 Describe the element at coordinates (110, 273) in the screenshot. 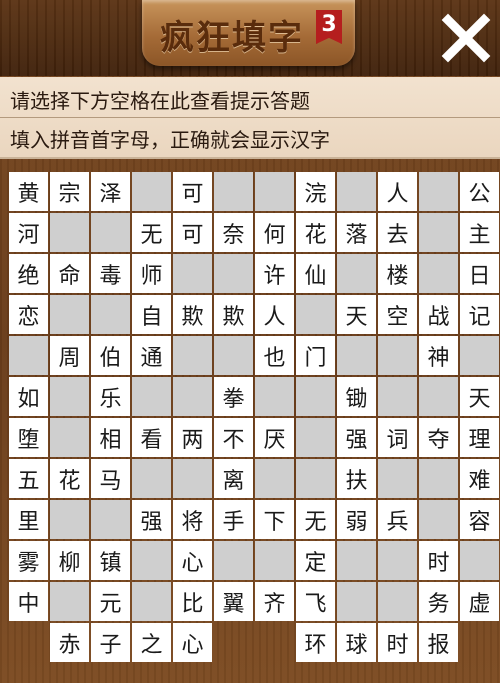

I see `grid-cell-filled: 毒` at that location.